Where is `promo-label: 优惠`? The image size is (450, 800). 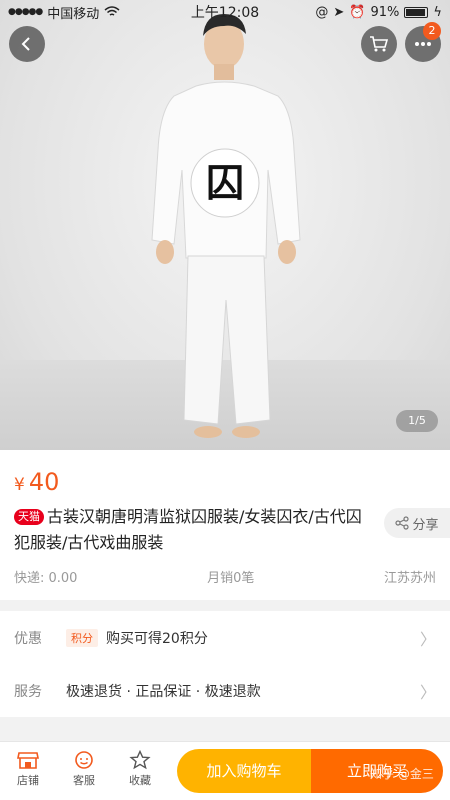
promo-label: 优惠 is located at coordinates (28, 638).